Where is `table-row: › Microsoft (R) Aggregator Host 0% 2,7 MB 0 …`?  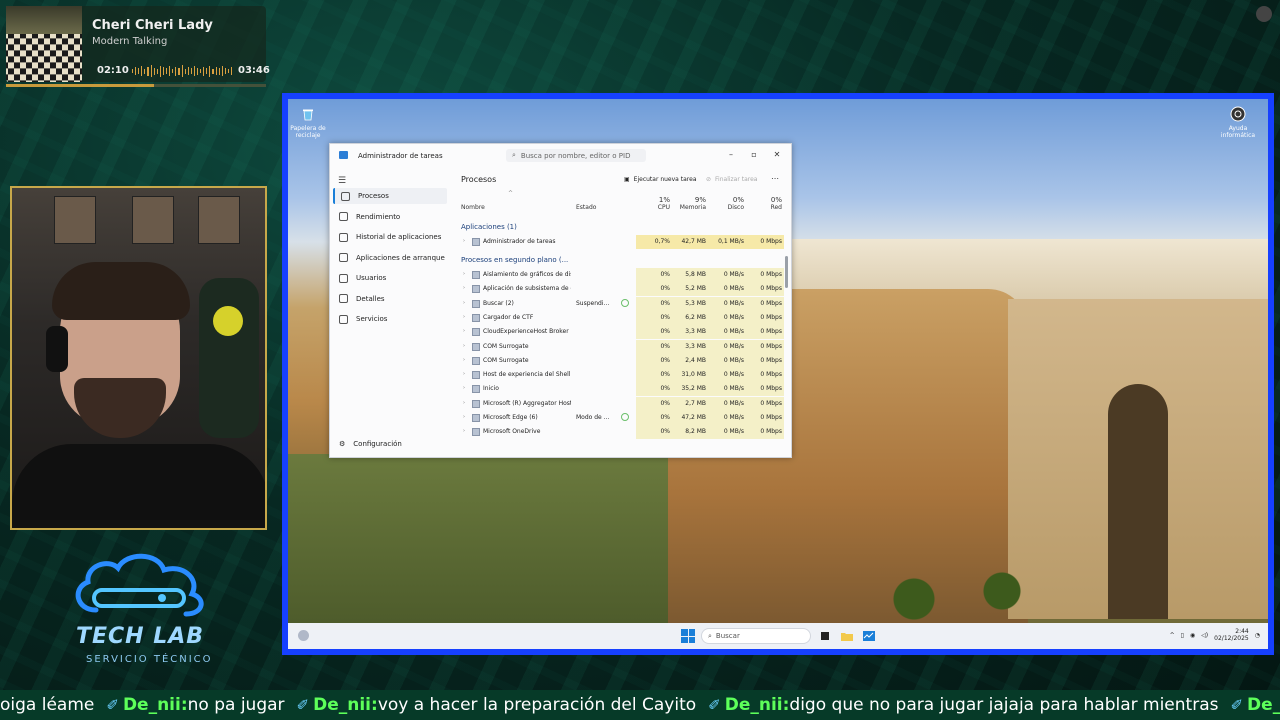
table-row: › Microsoft (R) Aggregator Host 0% 2,7 MB 0 … is located at coordinates (623, 403).